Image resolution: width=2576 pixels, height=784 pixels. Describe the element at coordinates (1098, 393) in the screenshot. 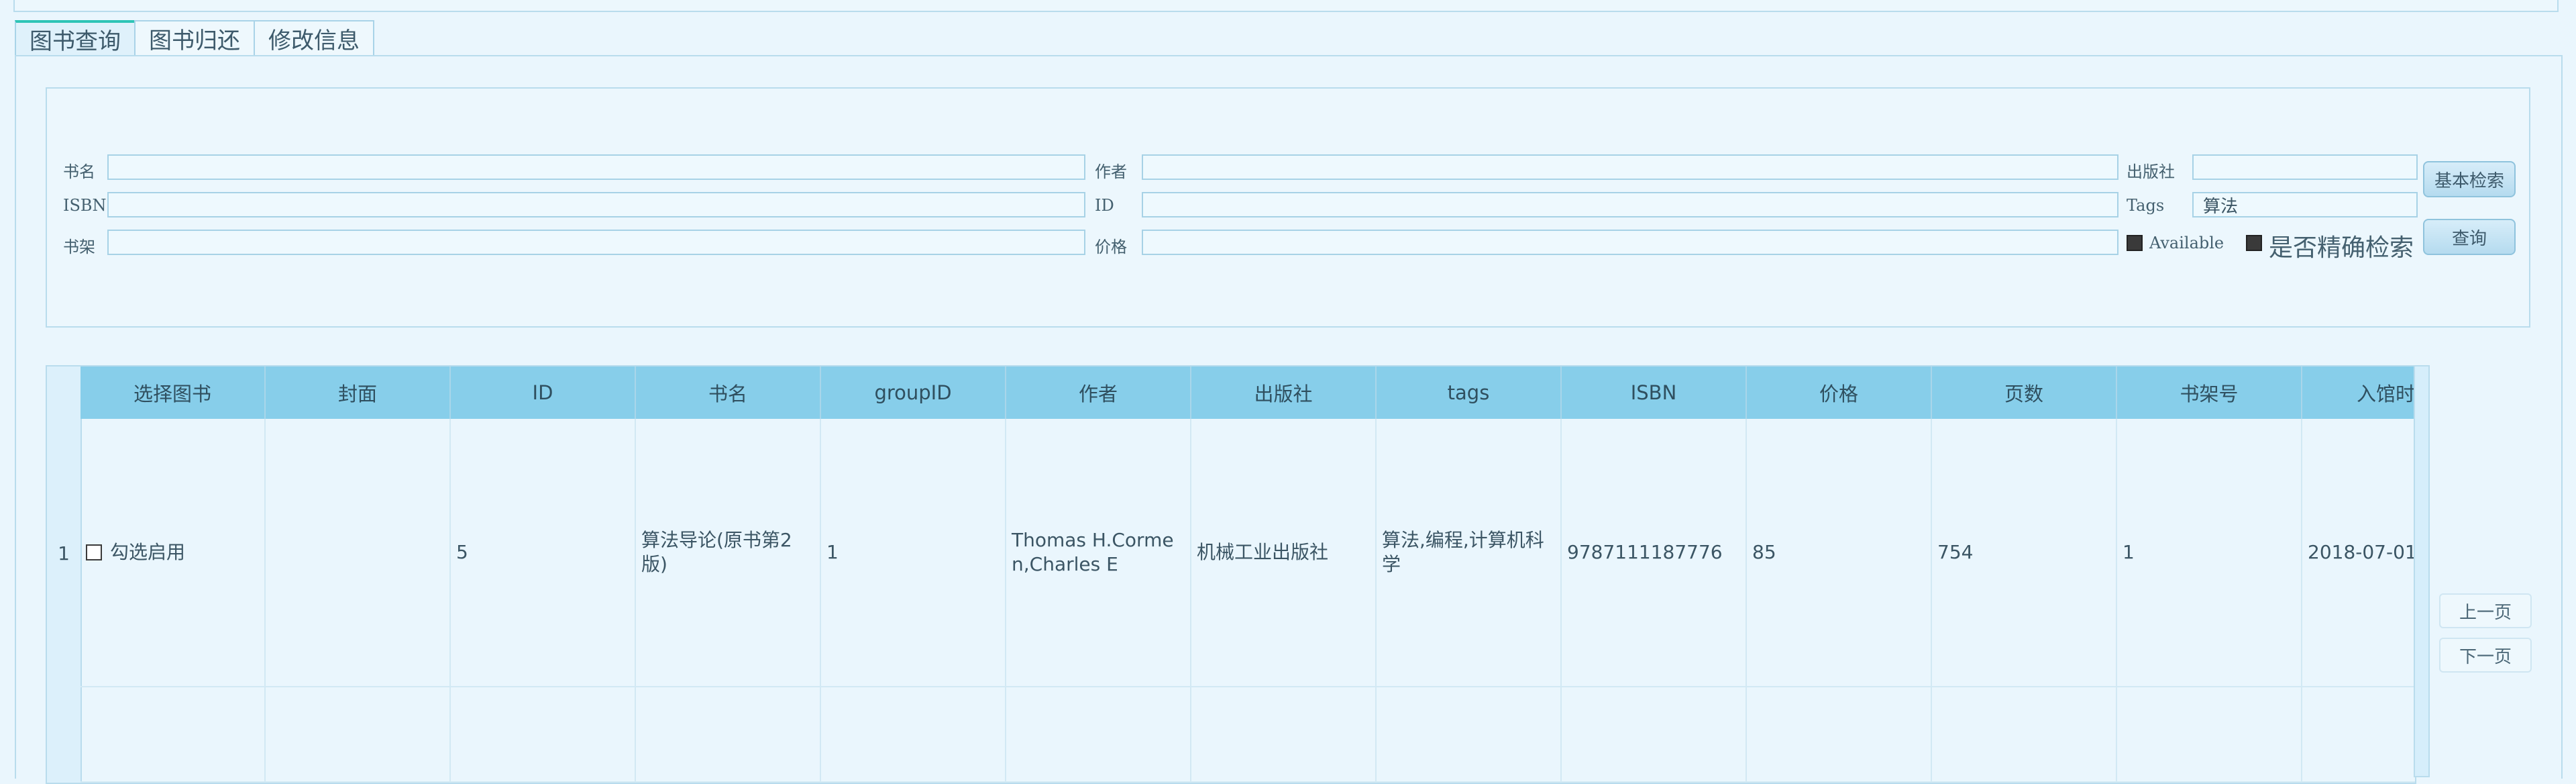

I see `col-header-author: 作者` at that location.